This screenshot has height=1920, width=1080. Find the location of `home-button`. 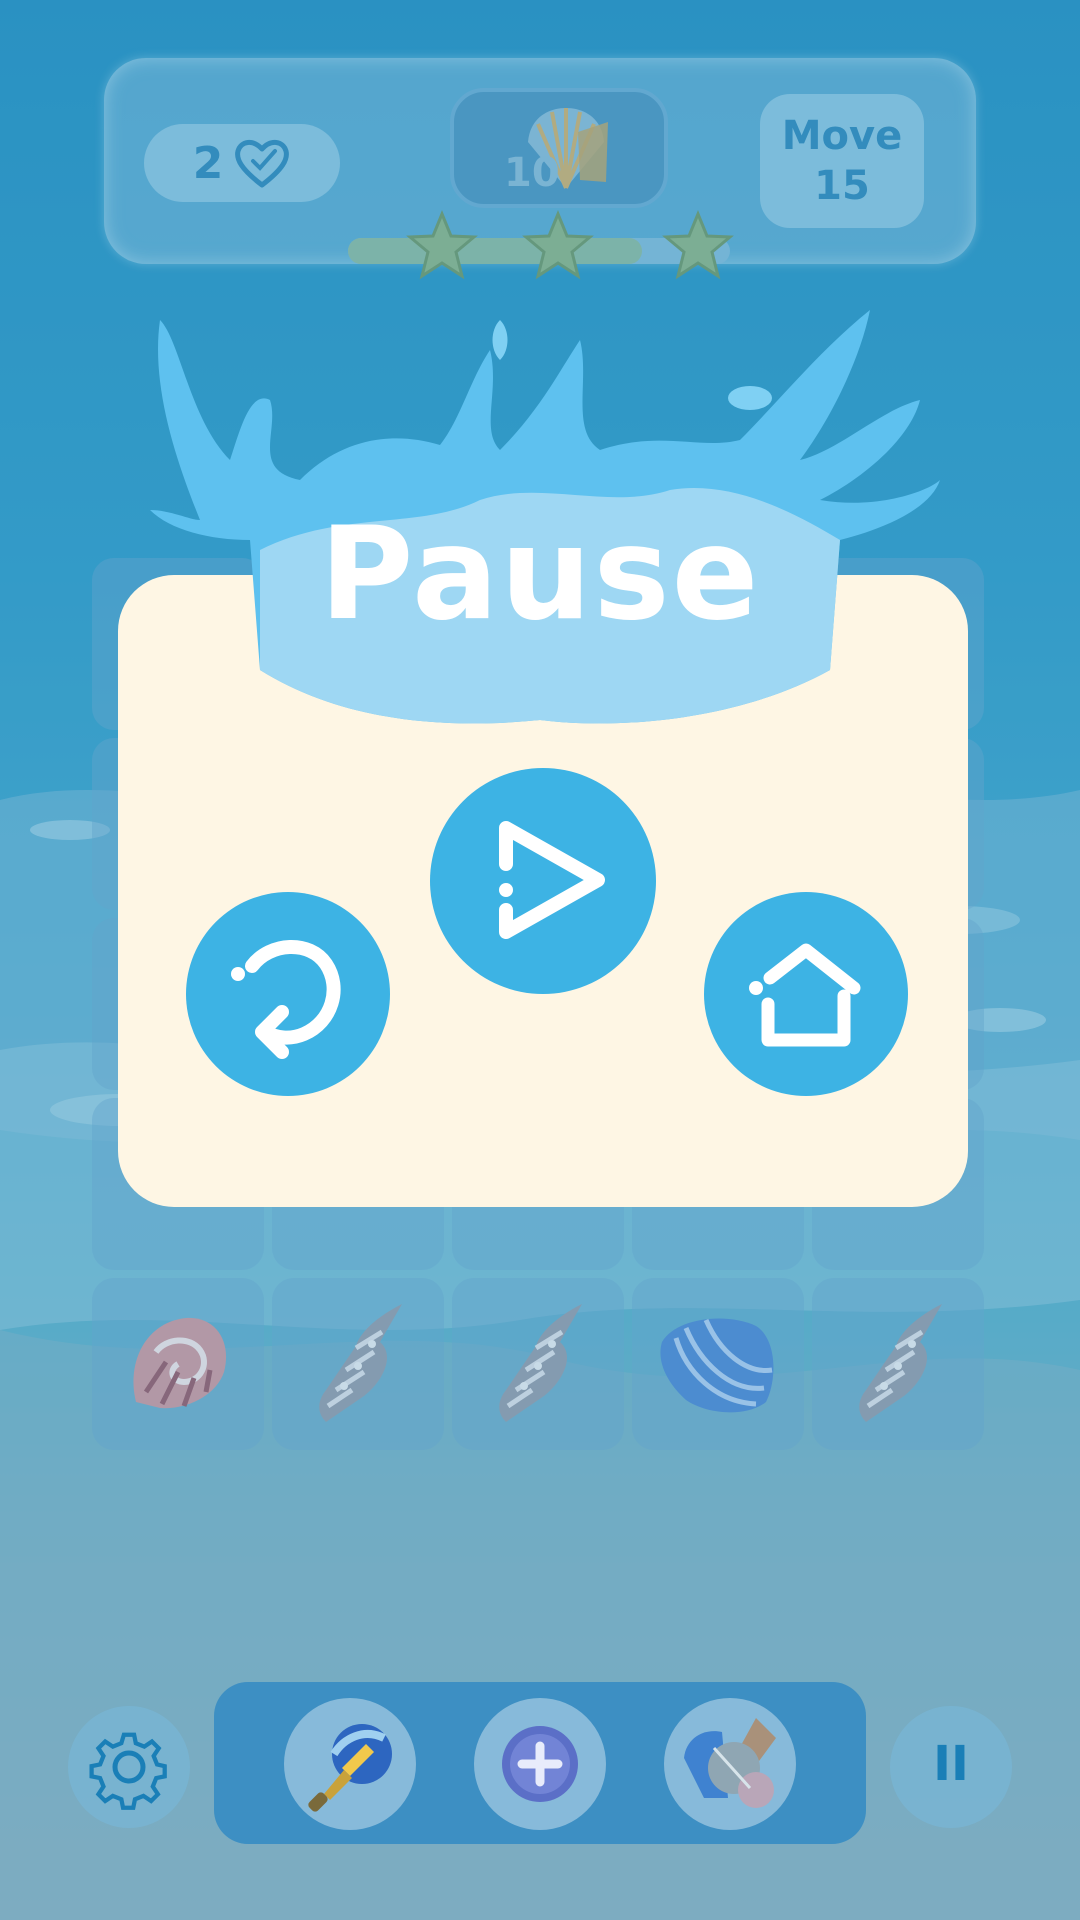

home-button is located at coordinates (806, 994).